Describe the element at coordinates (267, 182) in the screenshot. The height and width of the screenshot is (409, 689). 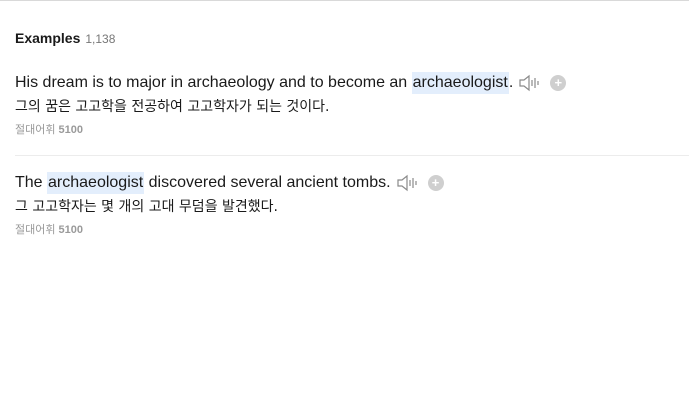
I see `example-text: discovered several ancient tombs.` at that location.